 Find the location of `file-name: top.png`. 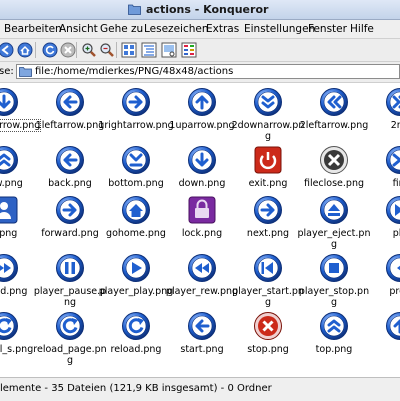

file-name: top.png is located at coordinates (334, 349).